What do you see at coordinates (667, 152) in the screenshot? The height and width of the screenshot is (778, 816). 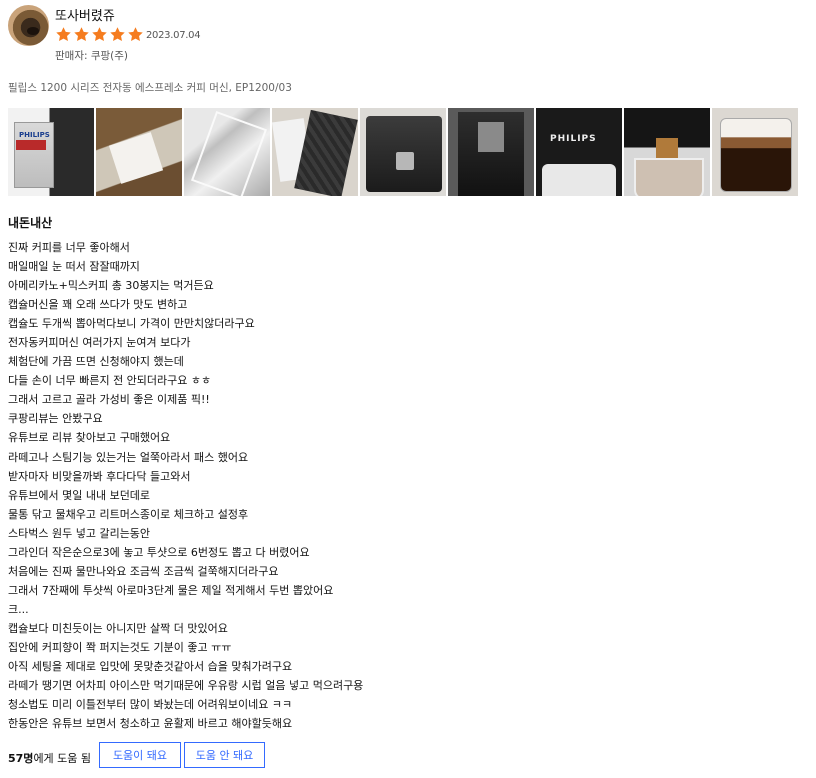 I see `espresso-pouring-photo` at bounding box center [667, 152].